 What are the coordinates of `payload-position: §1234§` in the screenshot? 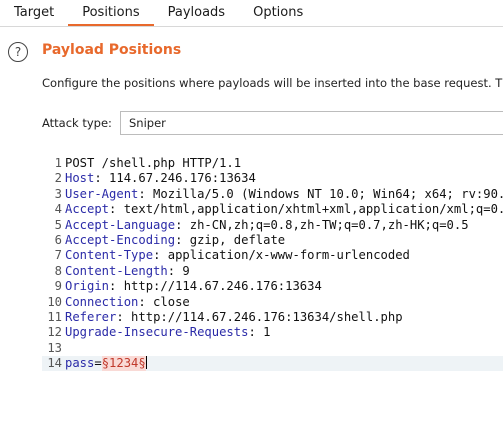 It's located at (123, 364).